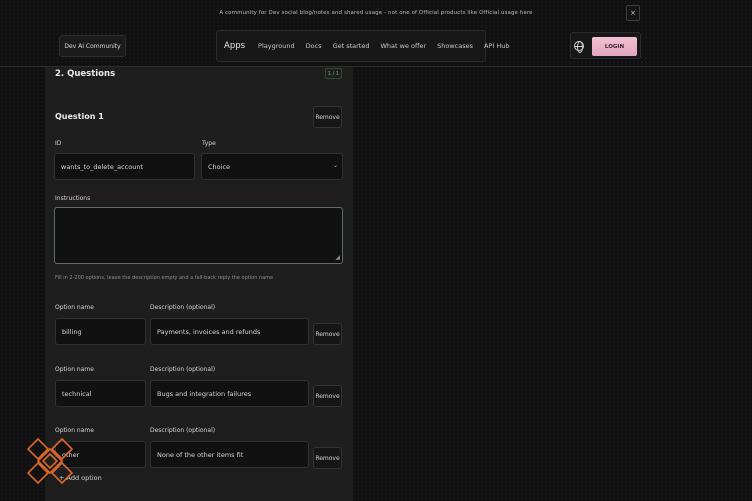 Image resolution: width=752 pixels, height=501 pixels. I want to click on option-description-input: Payments, invoices and refunds, so click(229, 331).